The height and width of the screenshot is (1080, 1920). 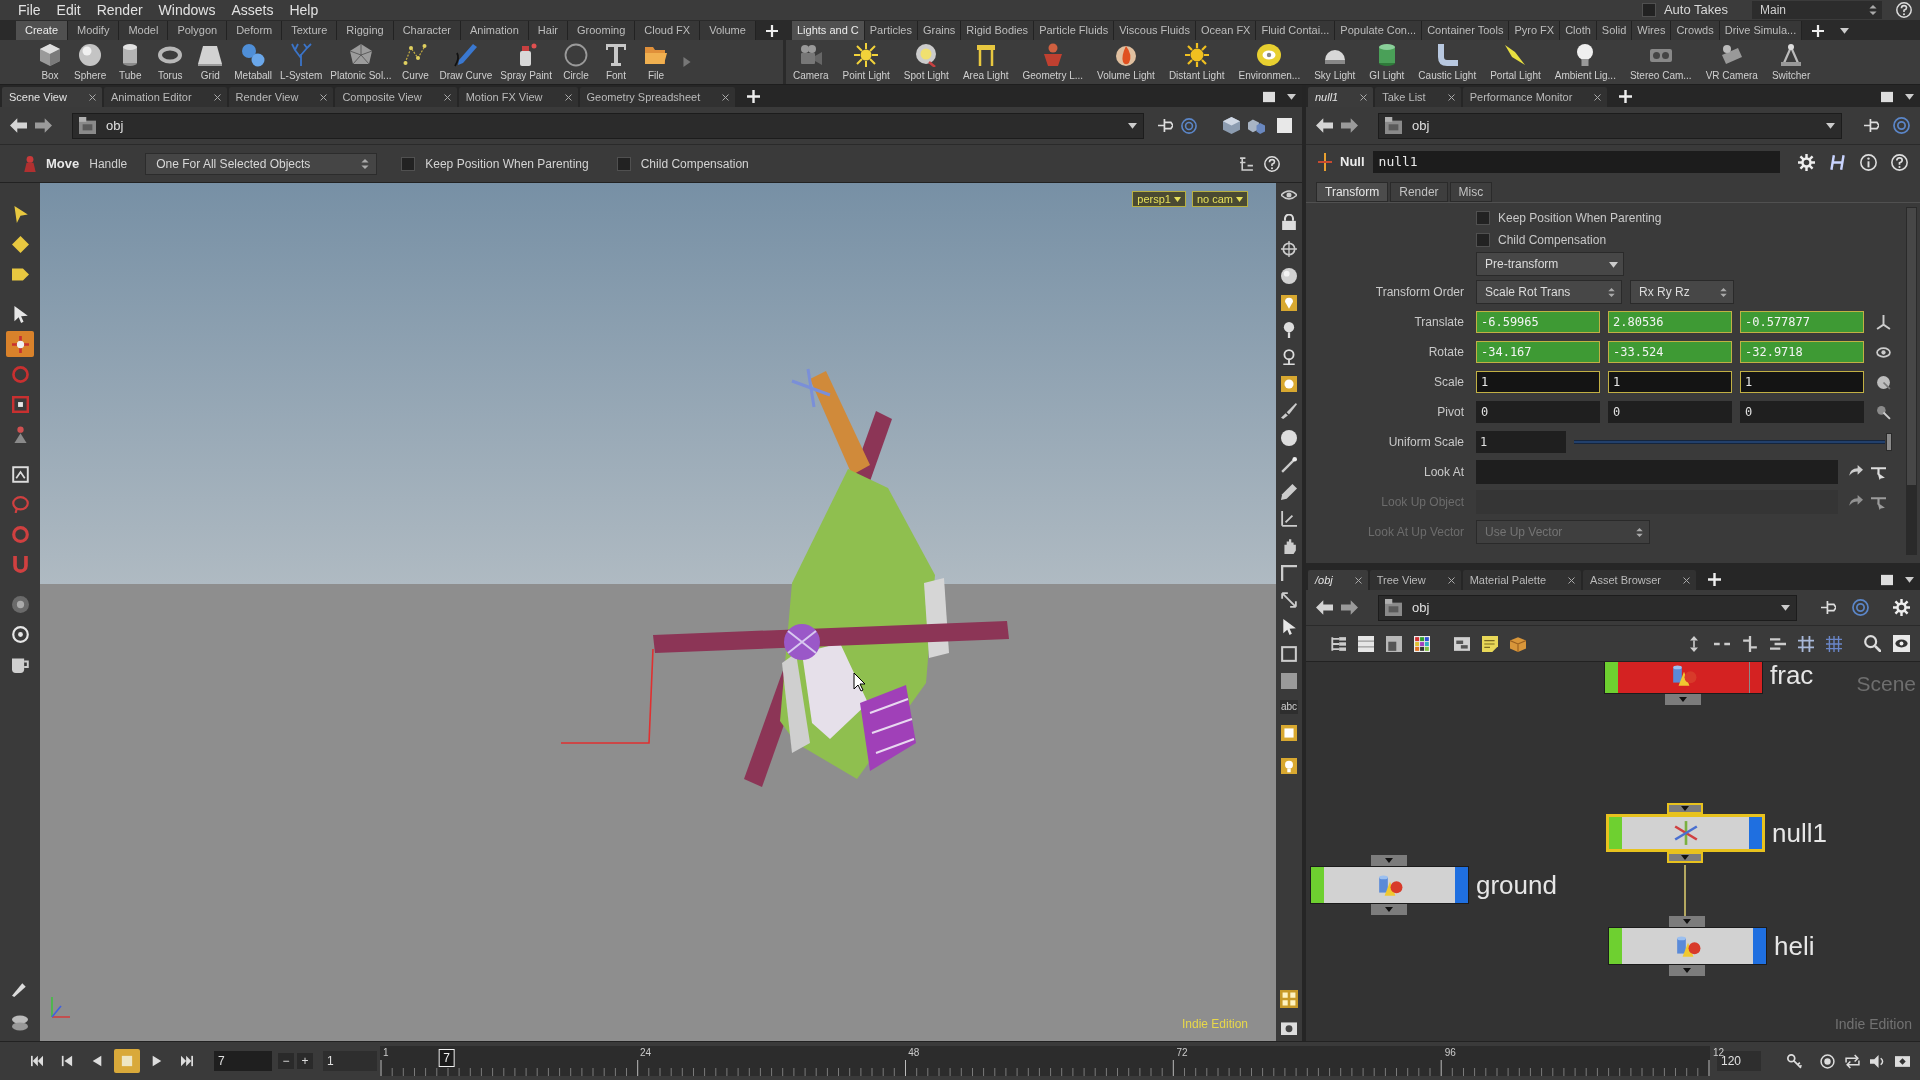 What do you see at coordinates (1877, 1061) in the screenshot?
I see `speaker-icon` at bounding box center [1877, 1061].